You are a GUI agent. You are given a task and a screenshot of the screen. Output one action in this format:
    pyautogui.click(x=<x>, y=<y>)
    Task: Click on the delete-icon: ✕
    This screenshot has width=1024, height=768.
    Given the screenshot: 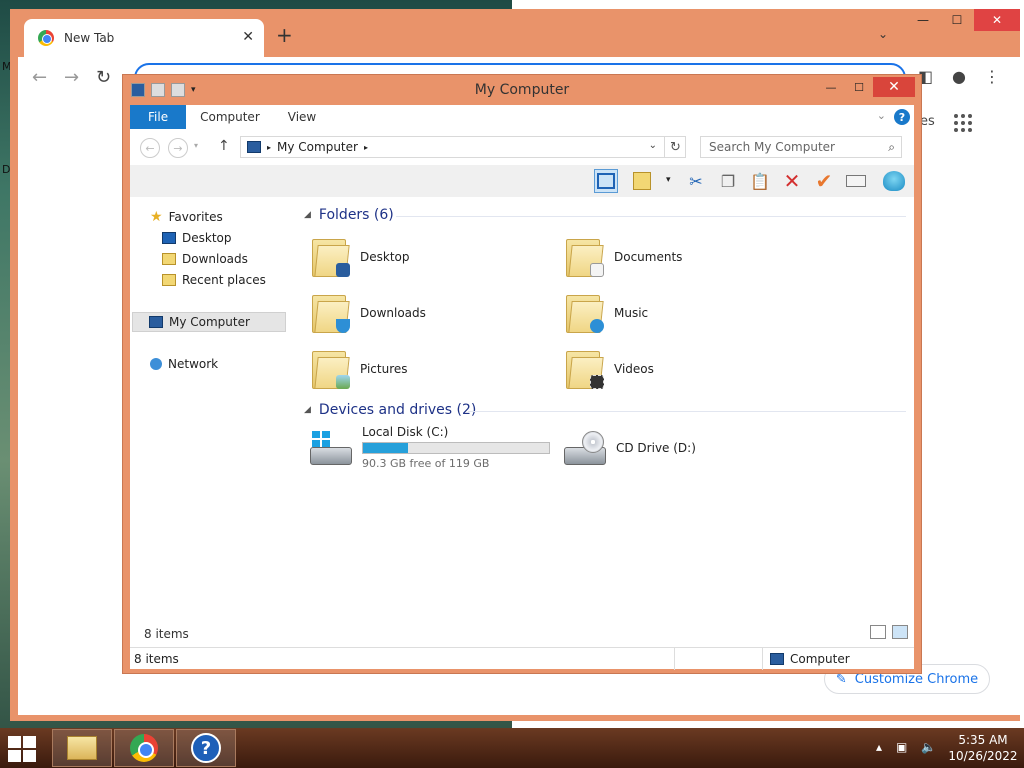 What is the action you would take?
    pyautogui.click(x=792, y=181)
    